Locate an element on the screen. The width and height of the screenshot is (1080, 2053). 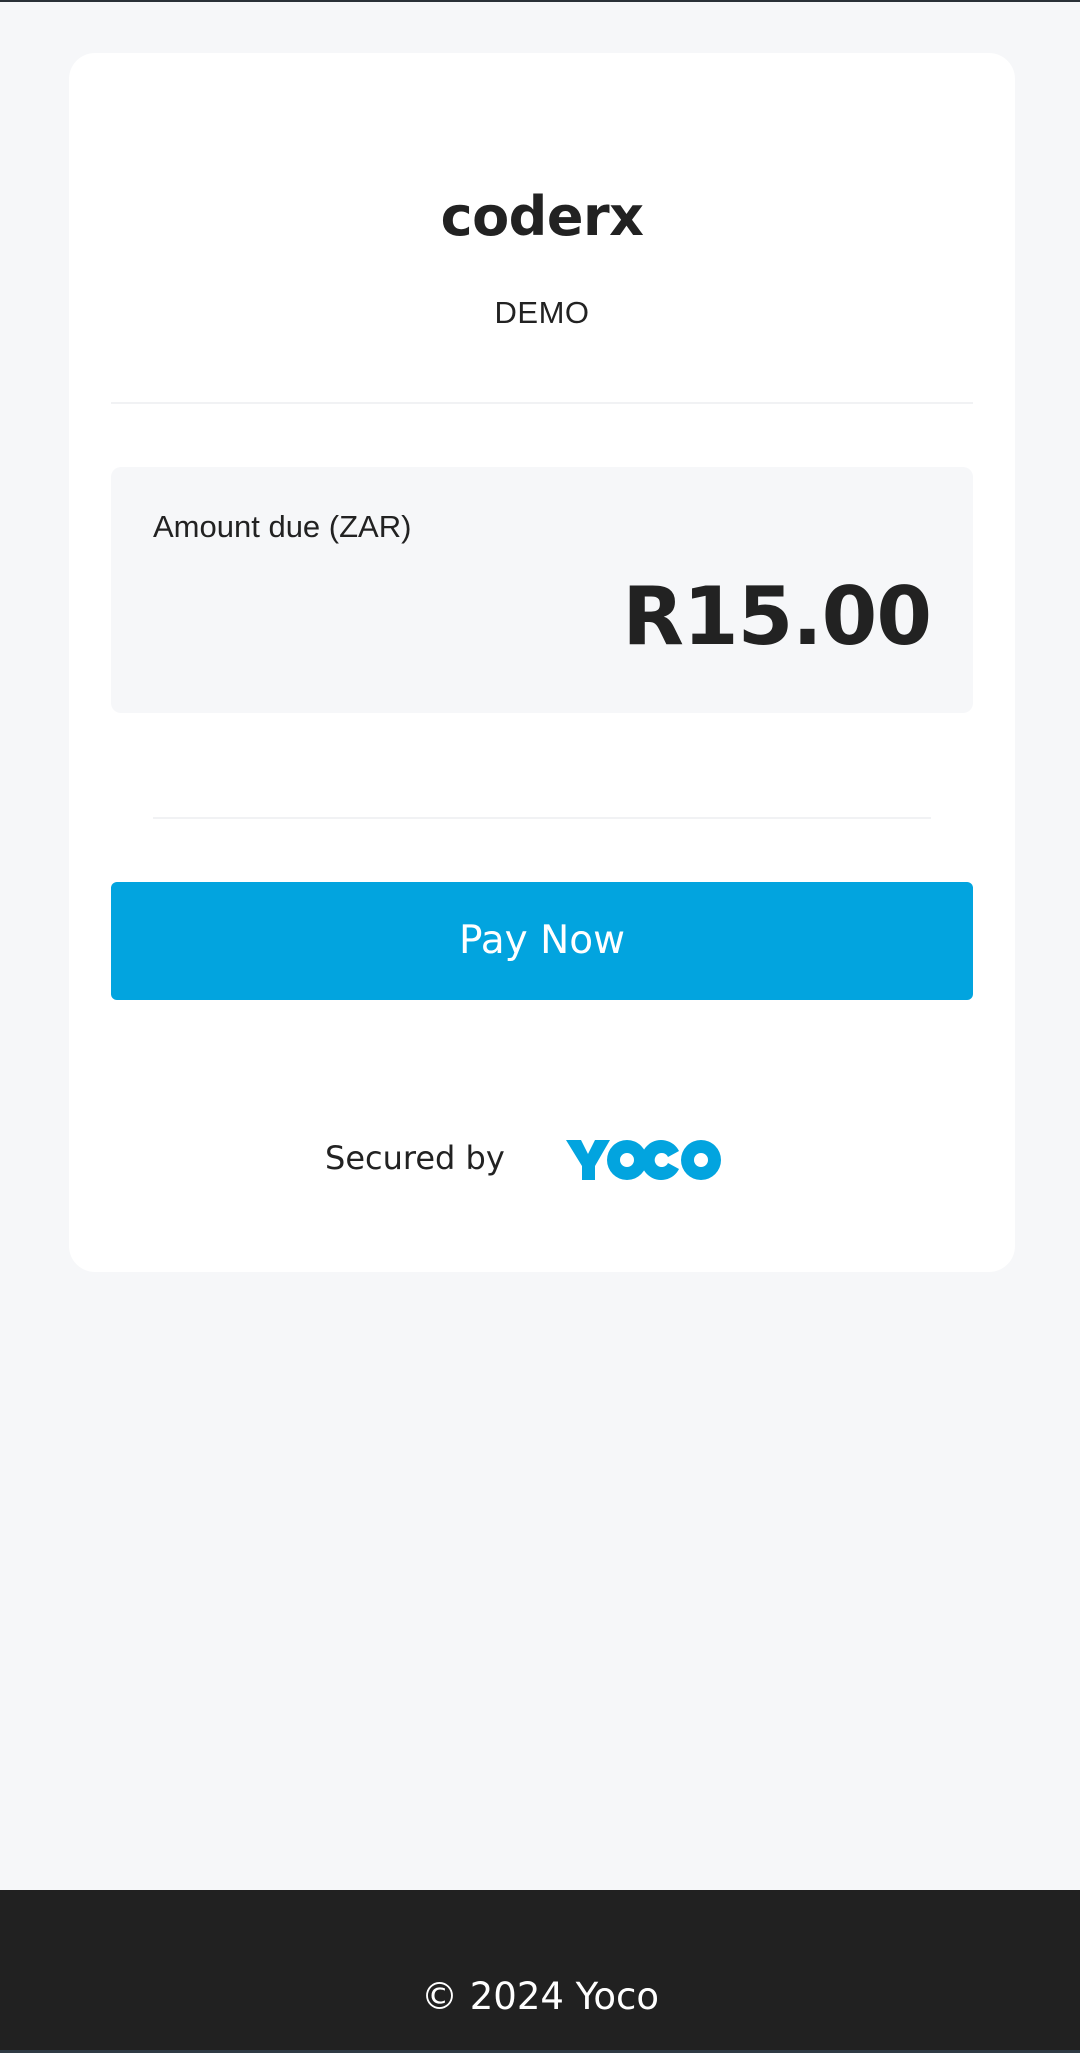
header-divider is located at coordinates (542, 403).